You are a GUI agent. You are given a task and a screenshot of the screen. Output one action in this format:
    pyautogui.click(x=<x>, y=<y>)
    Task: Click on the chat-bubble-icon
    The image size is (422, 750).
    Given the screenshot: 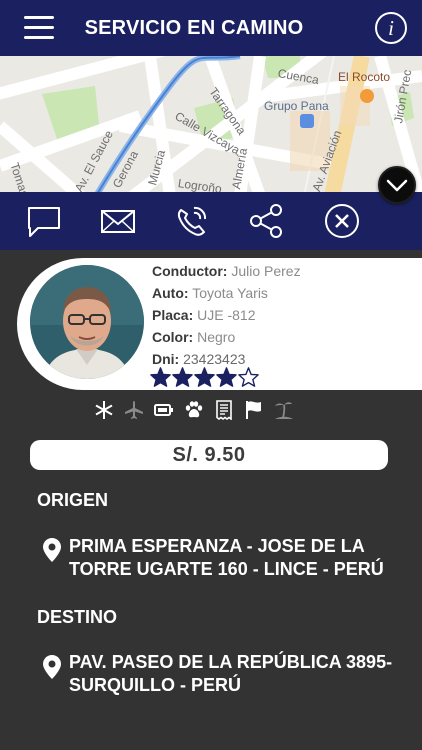 What is the action you would take?
    pyautogui.click(x=44, y=221)
    